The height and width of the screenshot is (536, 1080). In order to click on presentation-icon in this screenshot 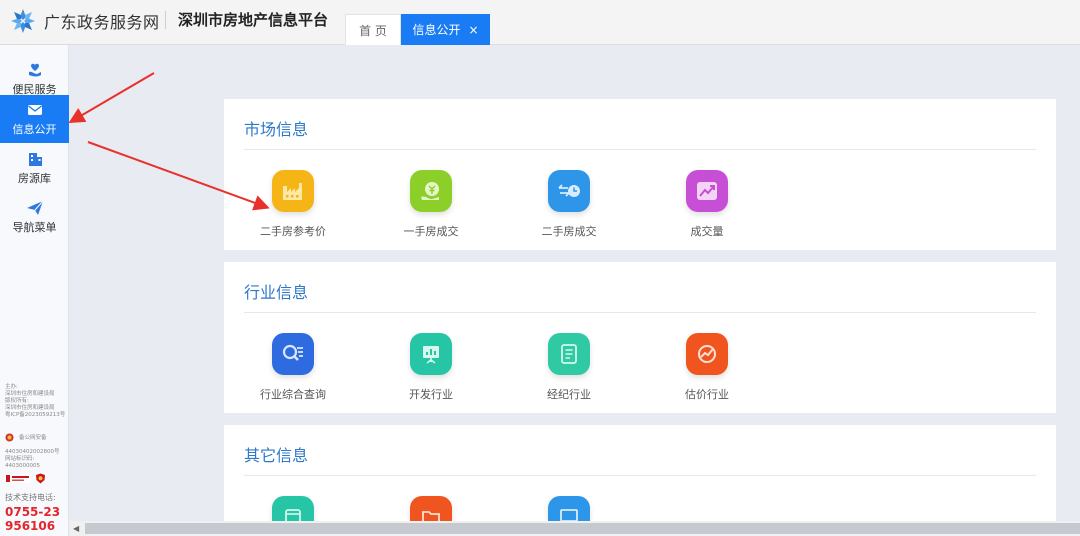, I will do `click(431, 354)`.